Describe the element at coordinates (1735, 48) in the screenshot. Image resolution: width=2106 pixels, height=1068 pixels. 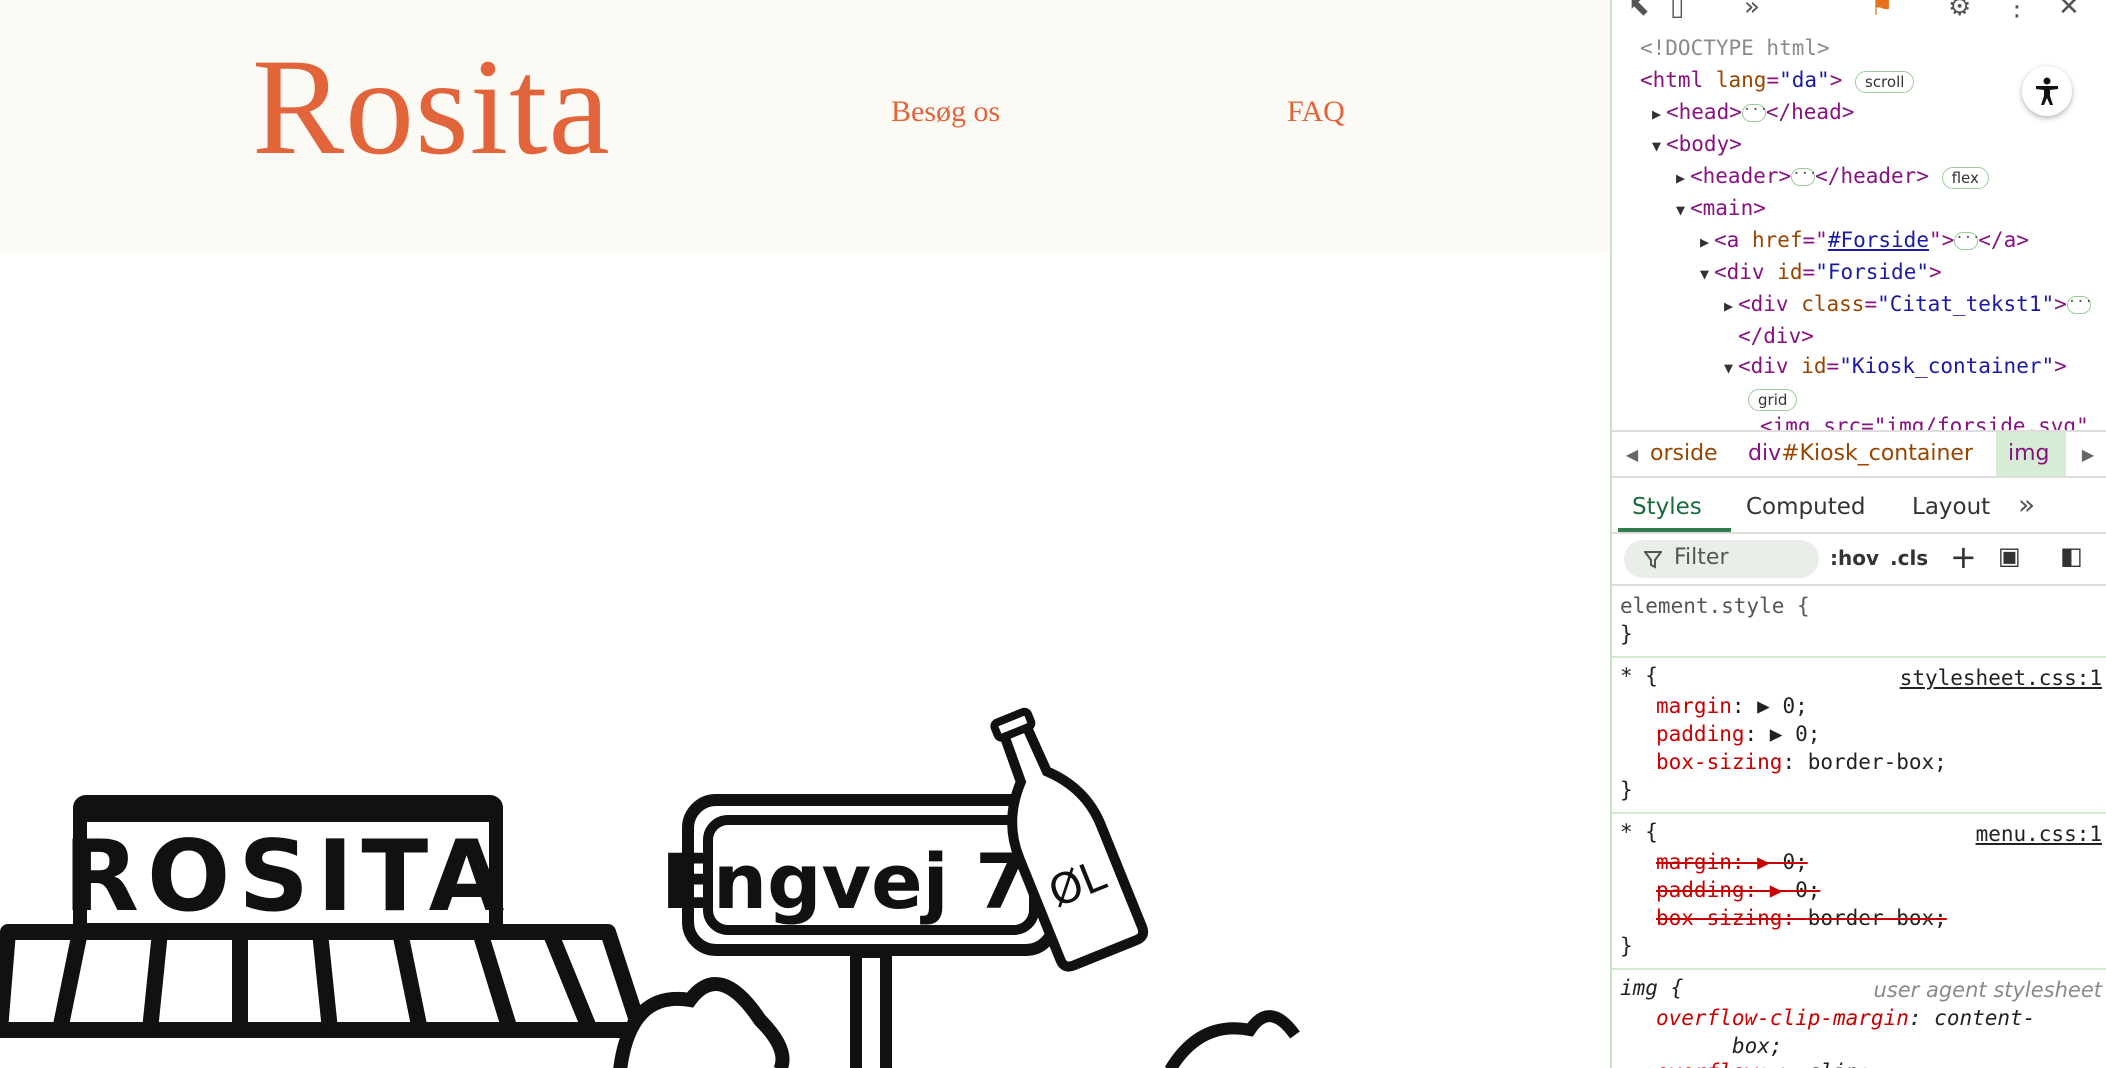
I see `dom-doctype: <!DOCTYPE html>` at that location.